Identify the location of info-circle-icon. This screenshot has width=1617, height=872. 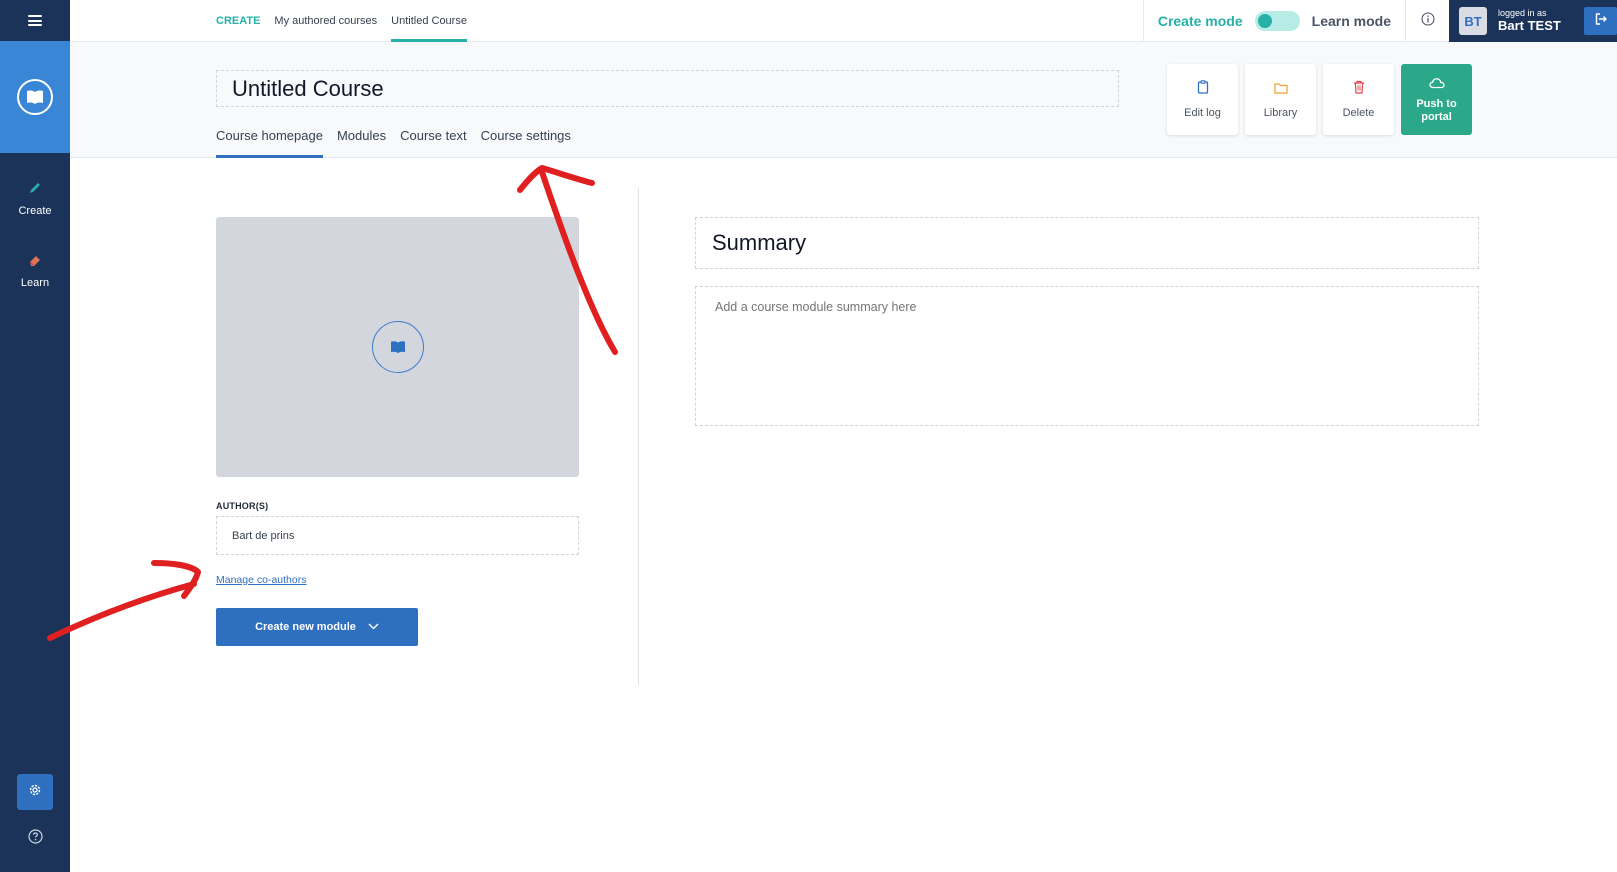
(1427, 21).